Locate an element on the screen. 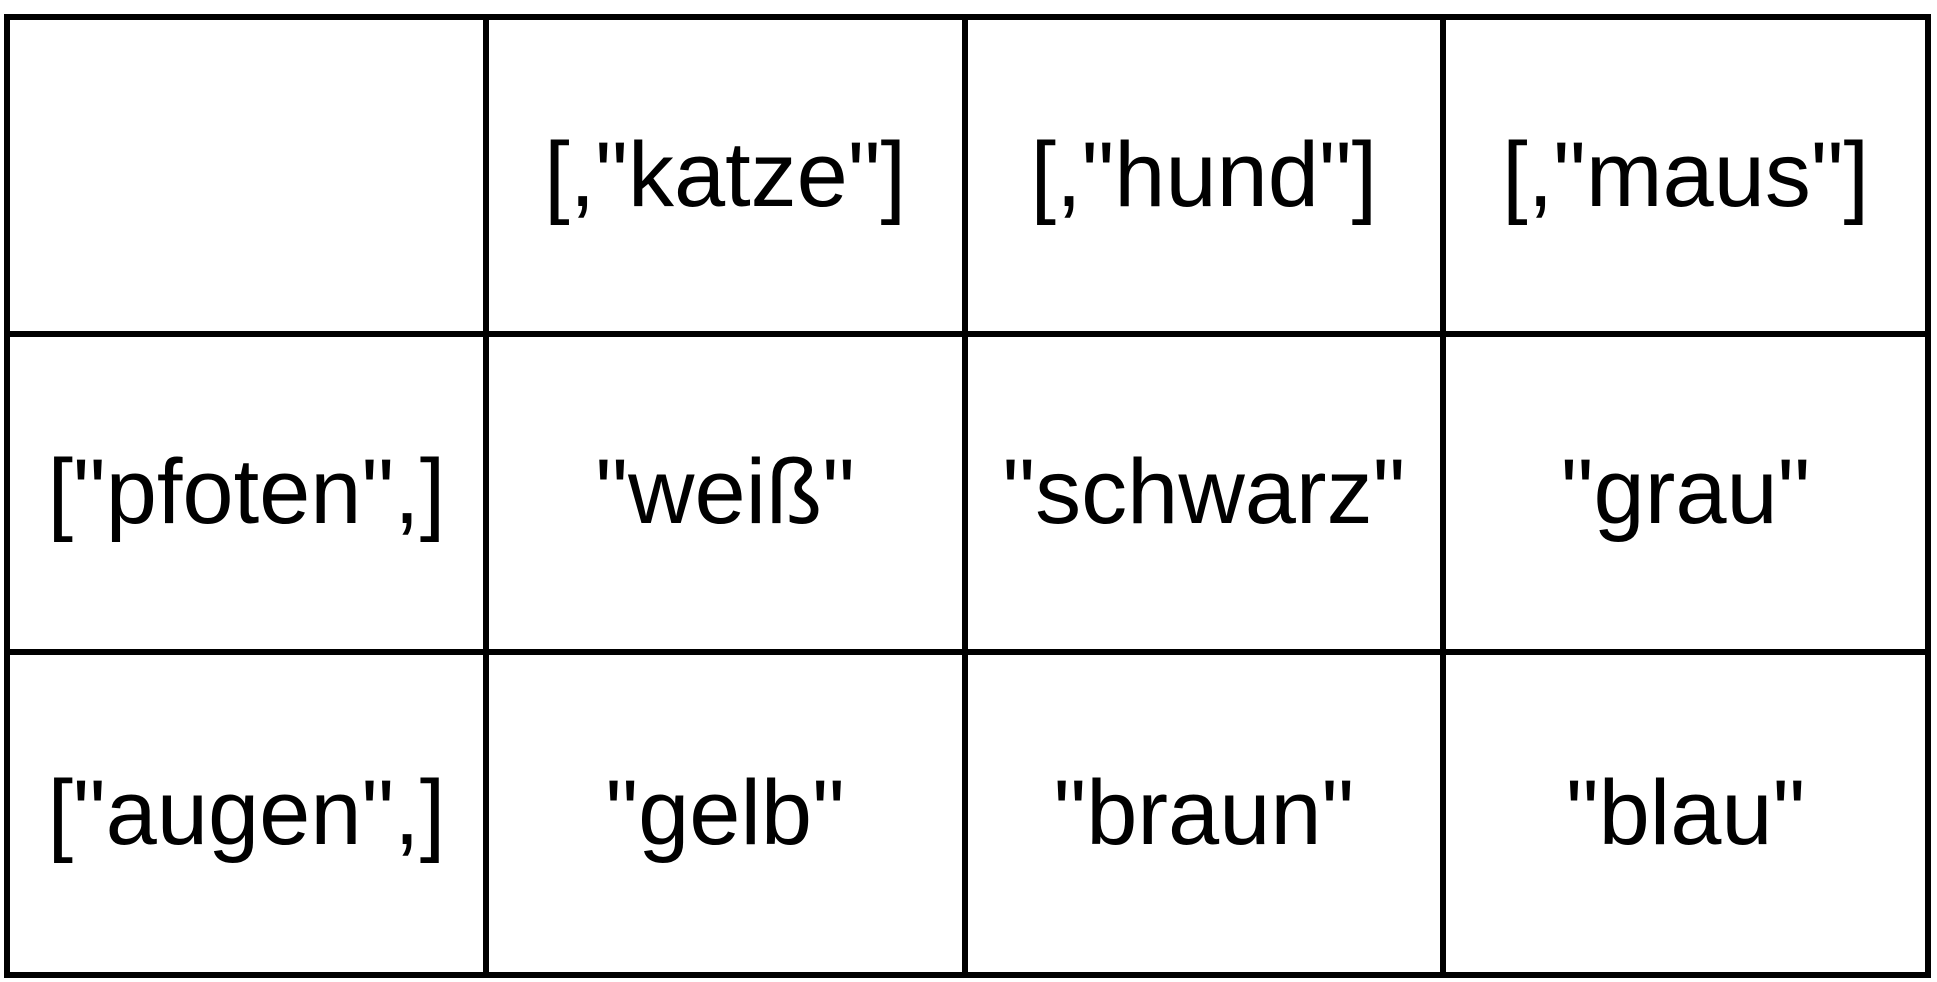 The width and height of the screenshot is (1937, 982). column-header-katze: [,"katze"] is located at coordinates (728, 179).